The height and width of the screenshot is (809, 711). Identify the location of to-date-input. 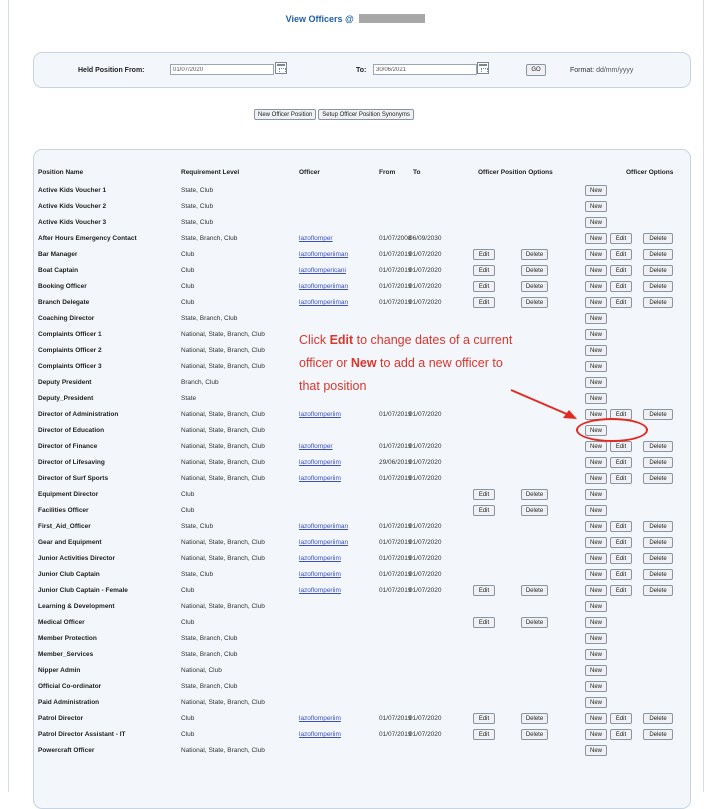
(425, 69).